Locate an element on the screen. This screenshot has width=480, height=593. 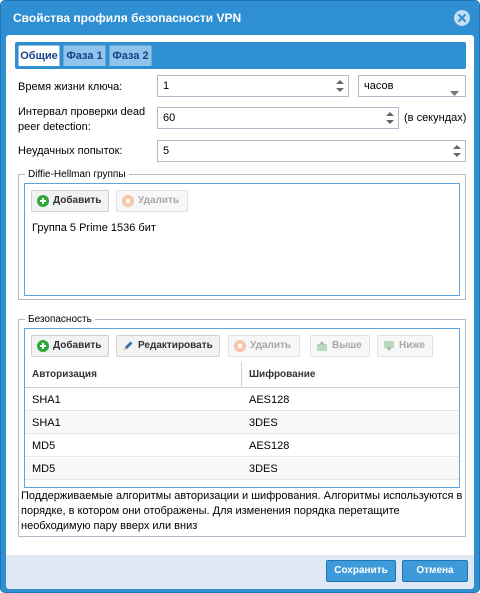
security-delete-button: Удалить is located at coordinates (264, 346).